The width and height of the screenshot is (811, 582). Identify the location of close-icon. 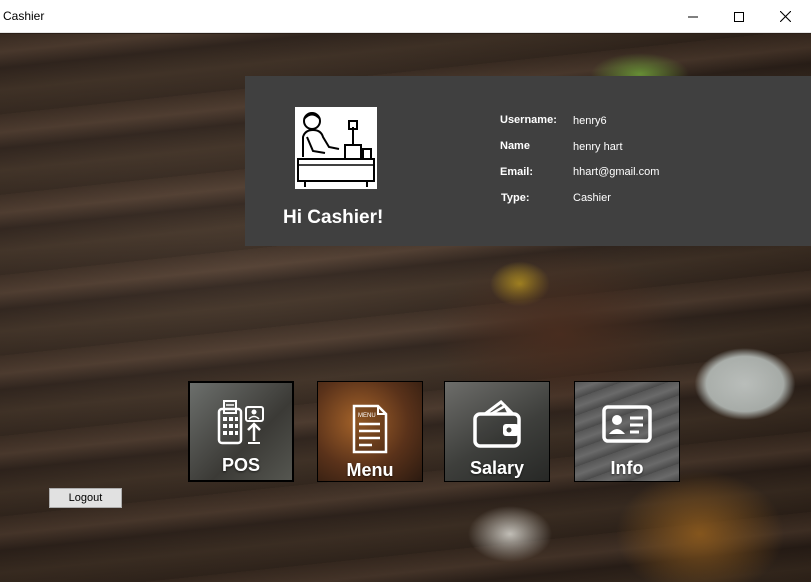
(785, 16).